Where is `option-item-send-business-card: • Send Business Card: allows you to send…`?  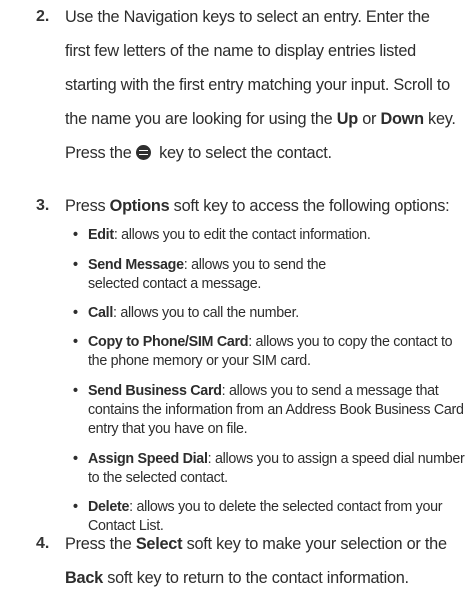 option-item-send-business-card: • Send Business Card: allows you to send… is located at coordinates (269, 410).